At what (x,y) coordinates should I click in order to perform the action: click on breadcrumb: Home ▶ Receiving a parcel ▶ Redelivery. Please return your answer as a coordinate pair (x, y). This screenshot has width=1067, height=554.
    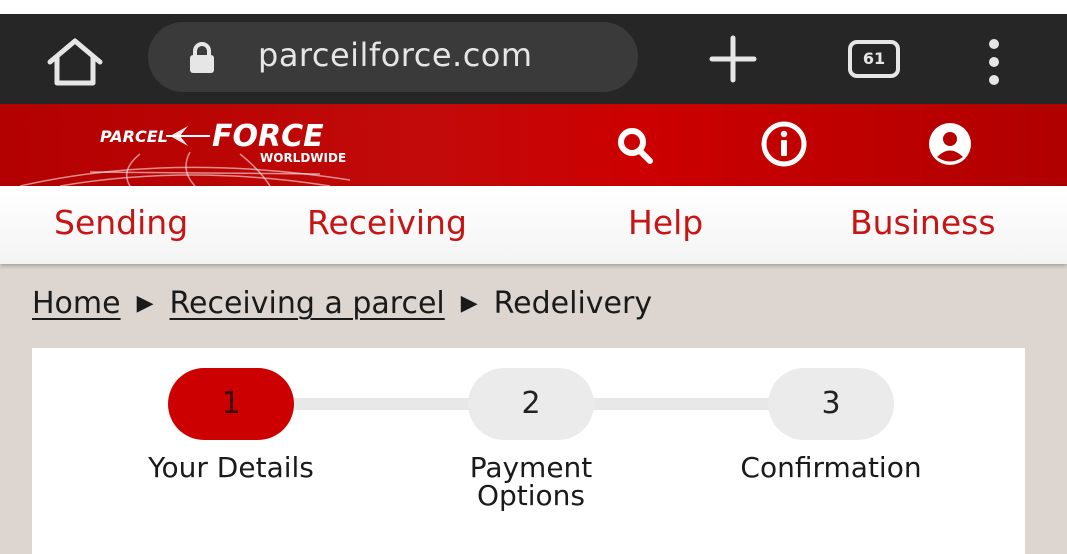
    Looking at the image, I should click on (342, 303).